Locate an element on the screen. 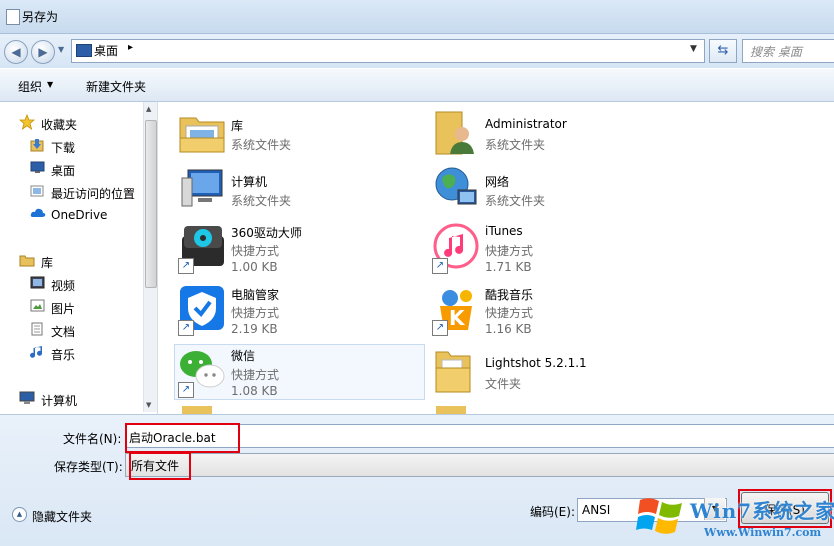 The height and width of the screenshot is (546, 834). notepad-icon is located at coordinates (13, 17).